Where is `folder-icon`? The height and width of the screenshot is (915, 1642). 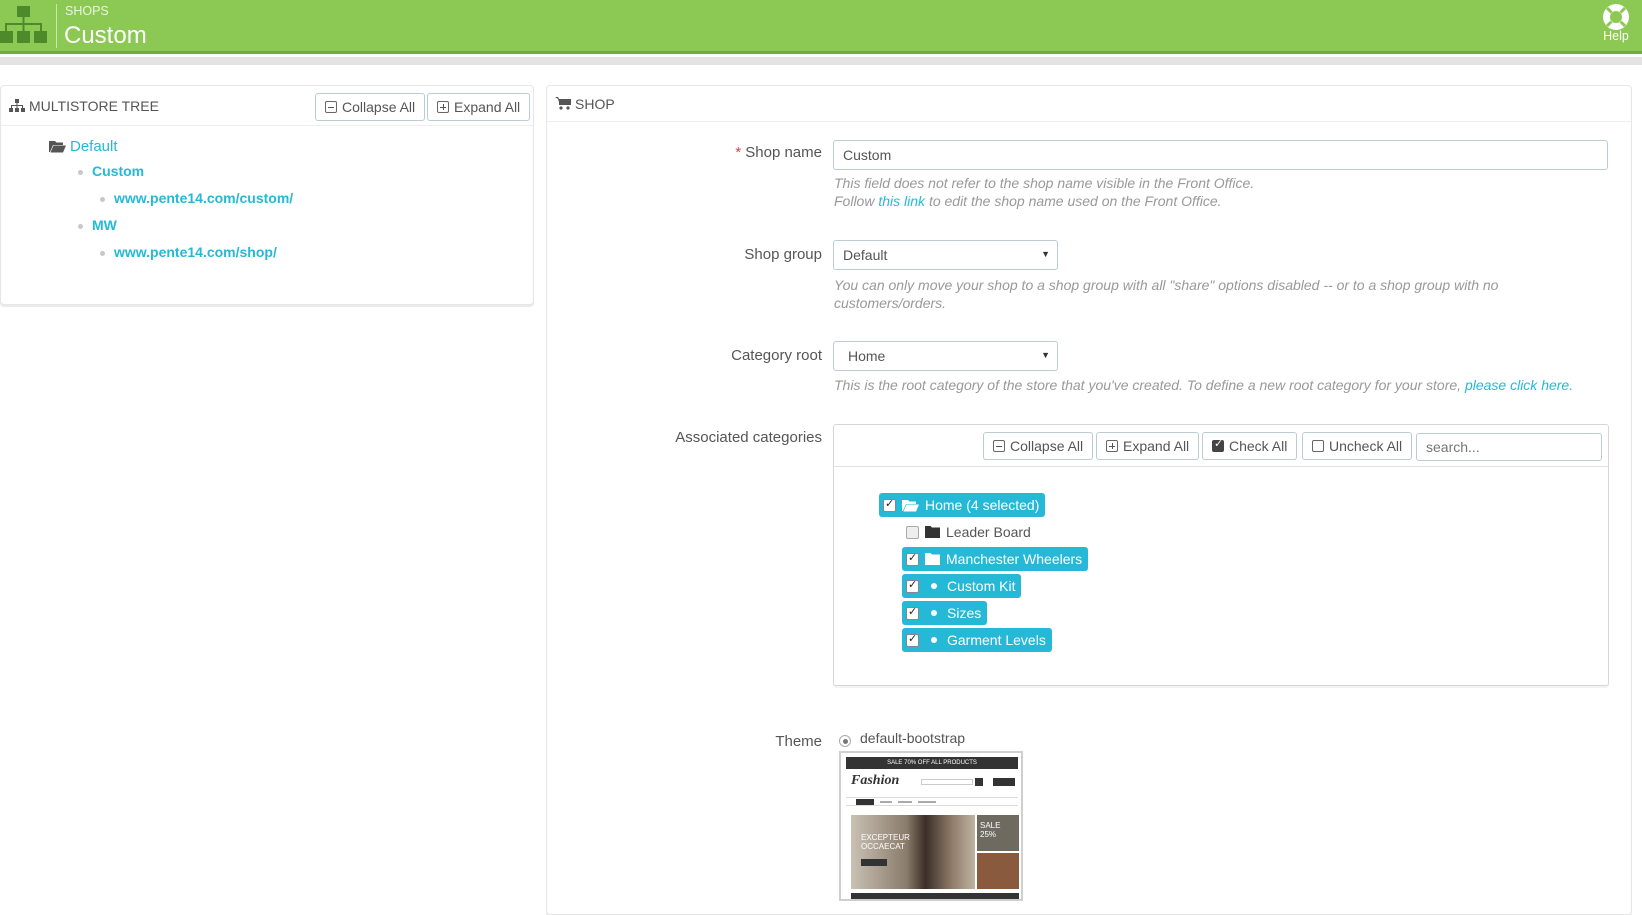
folder-icon is located at coordinates (932, 559).